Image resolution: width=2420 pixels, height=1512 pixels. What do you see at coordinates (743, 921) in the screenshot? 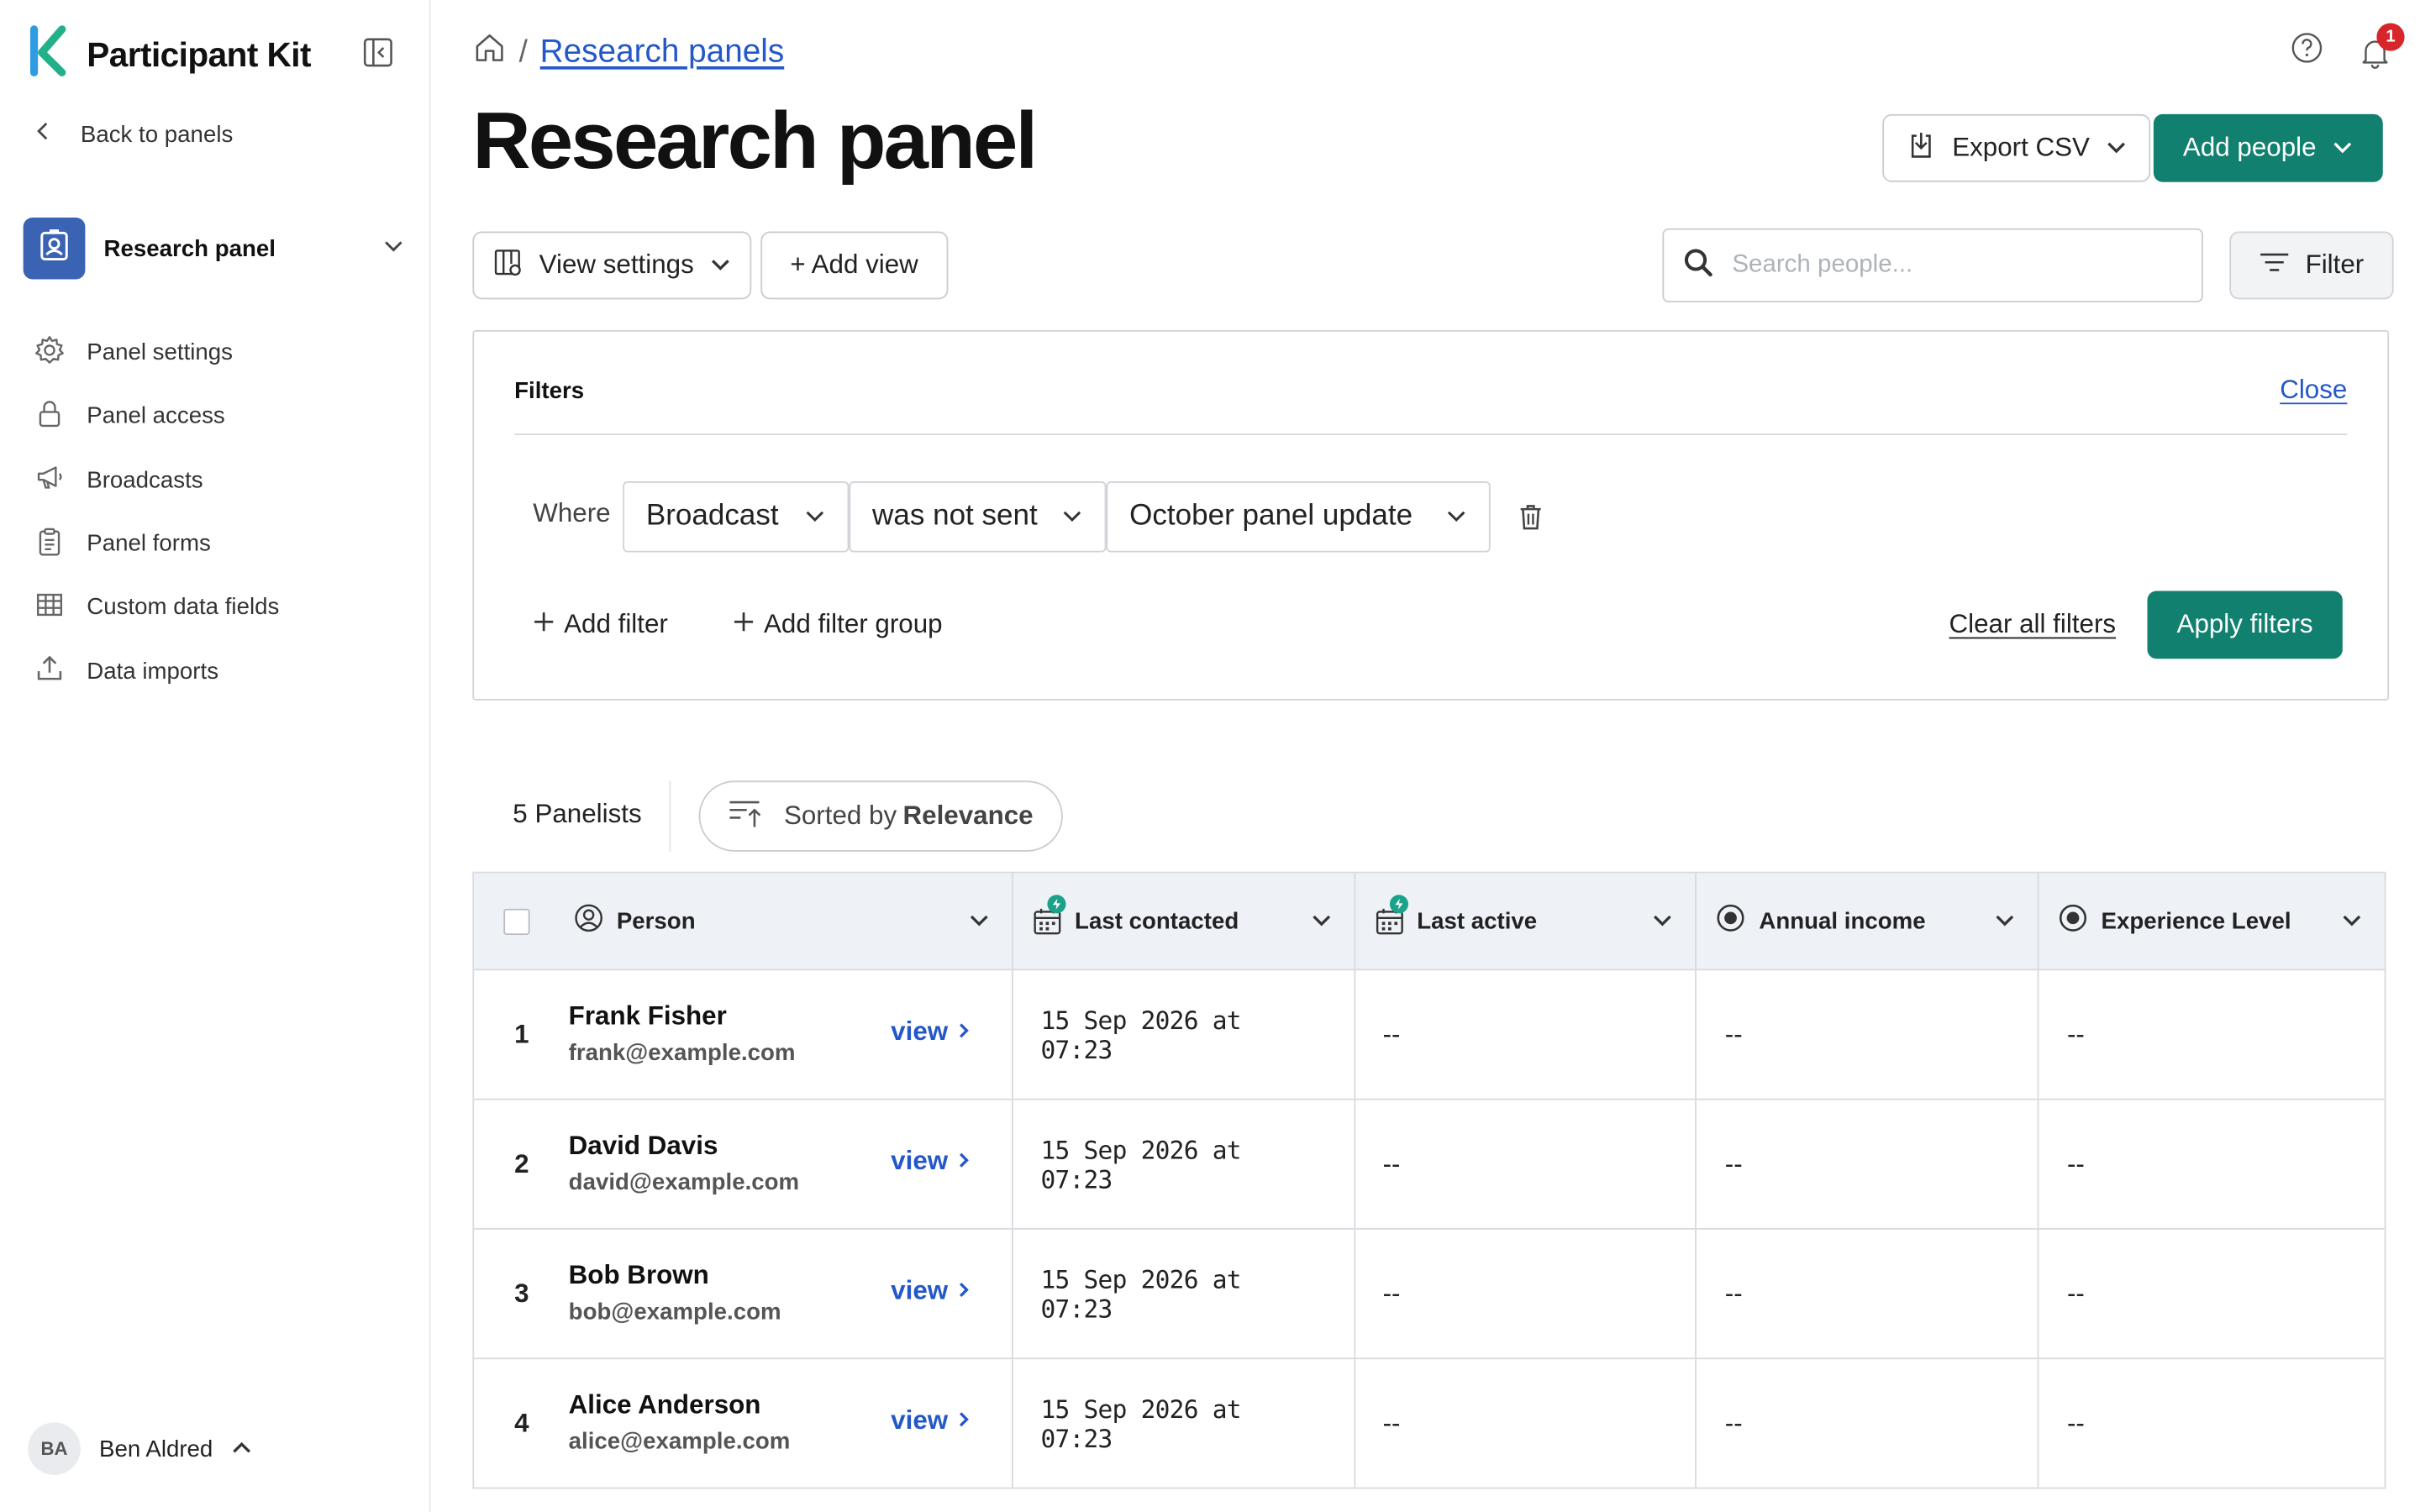
I see `column-header-person: Person` at bounding box center [743, 921].